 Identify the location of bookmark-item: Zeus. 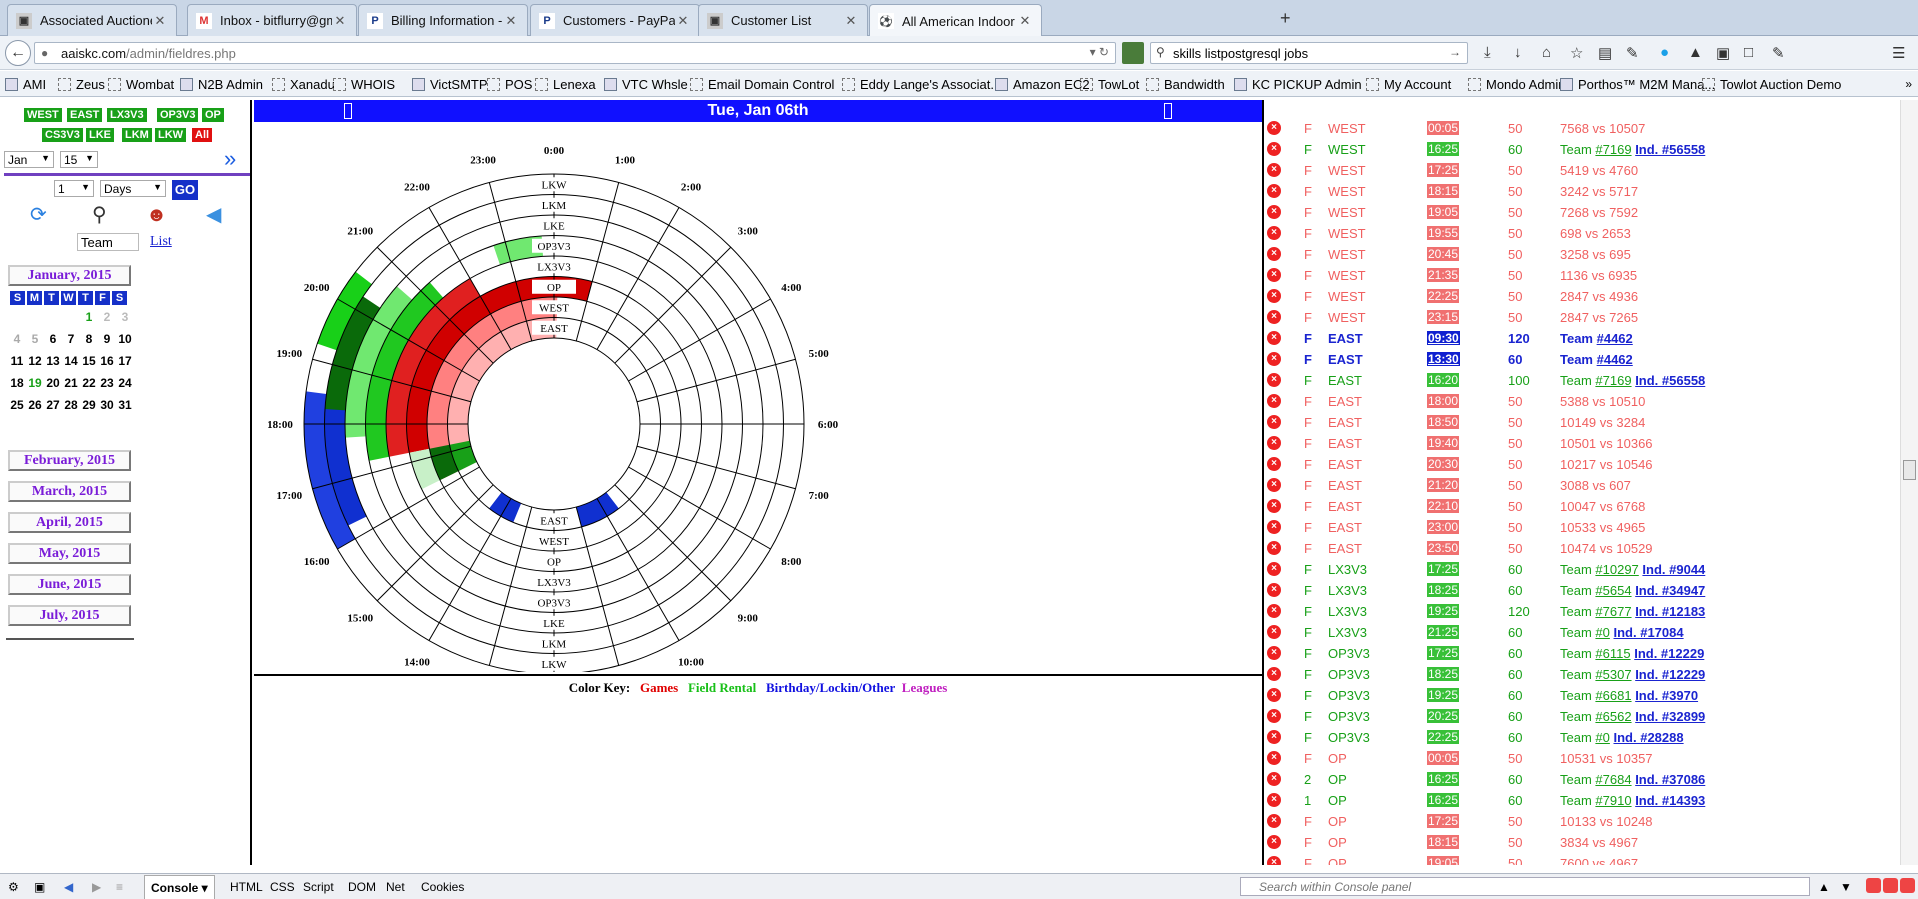
(81, 84).